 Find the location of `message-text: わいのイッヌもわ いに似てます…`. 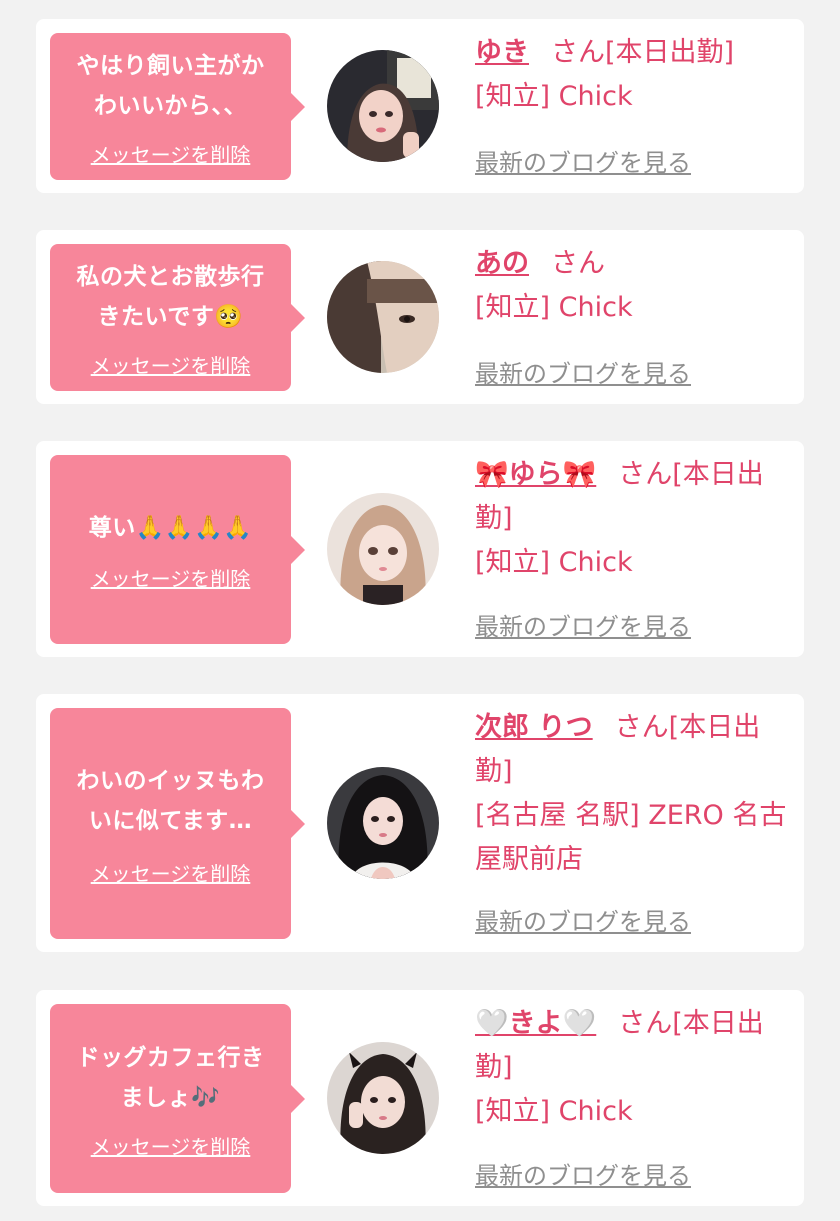

message-text: わいのイッヌもわ いに似てます… is located at coordinates (171, 801).